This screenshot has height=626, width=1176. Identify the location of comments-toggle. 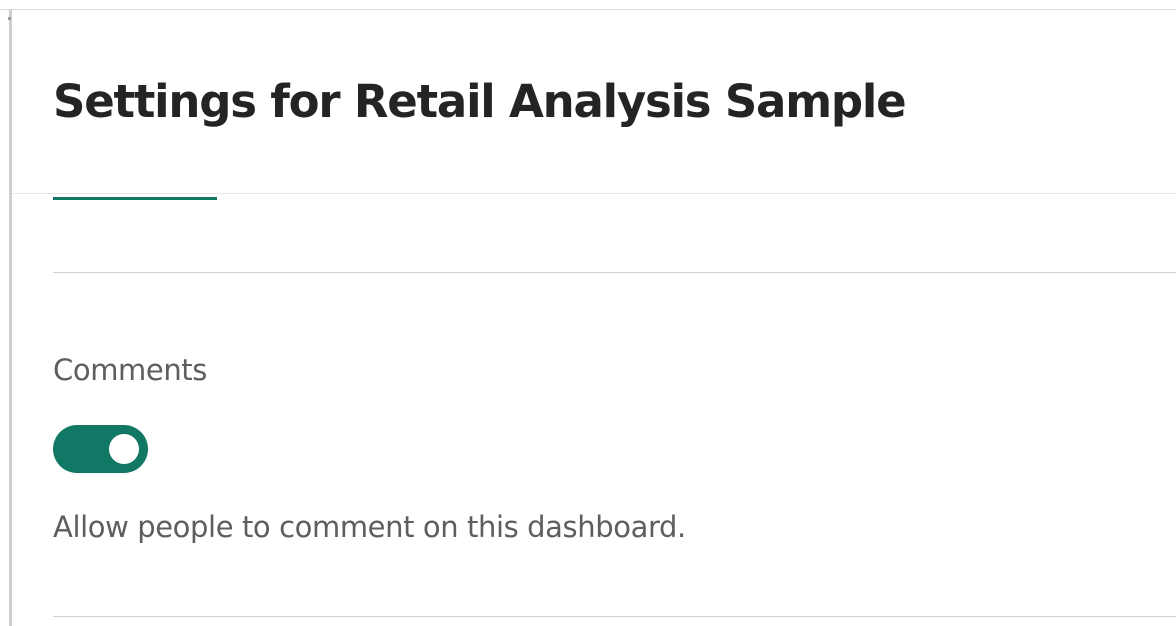
(100, 449).